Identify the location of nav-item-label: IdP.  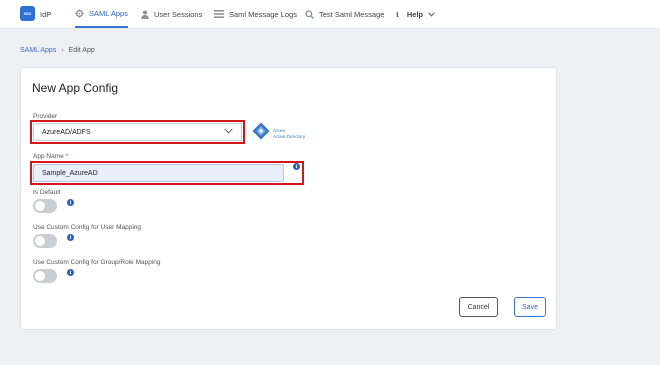
(46, 14).